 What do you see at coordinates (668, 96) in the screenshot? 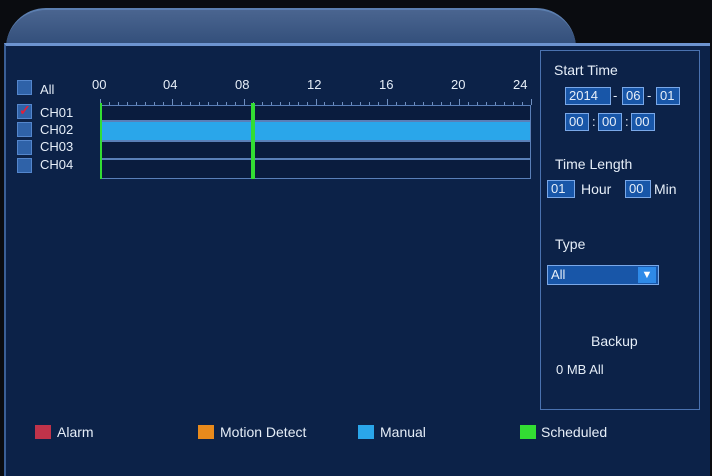
I see `start-day-field: 01` at bounding box center [668, 96].